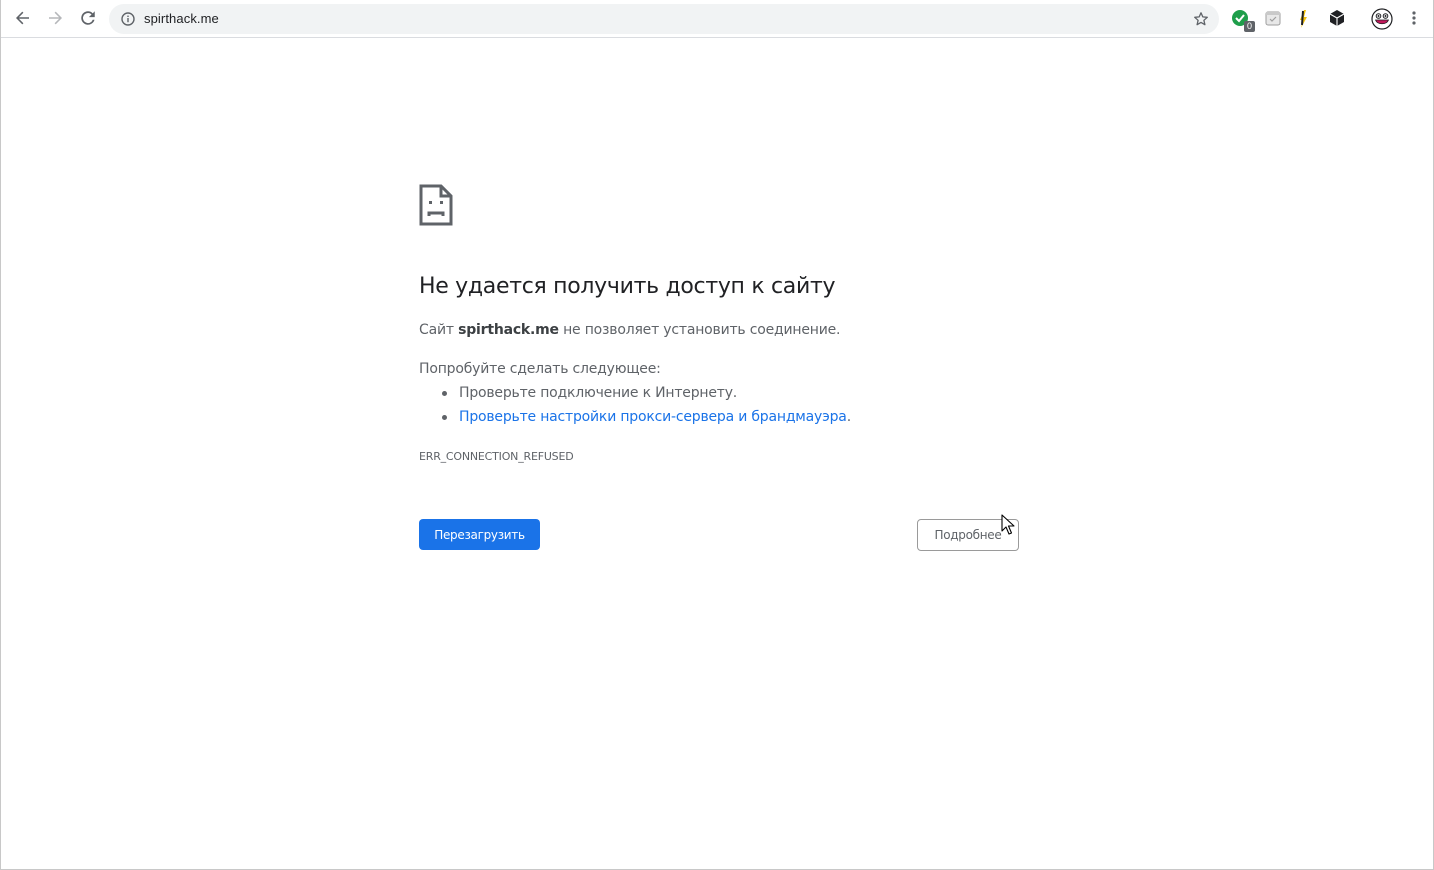 This screenshot has height=870, width=1434. I want to click on description-prefix: Сайт, so click(439, 330).